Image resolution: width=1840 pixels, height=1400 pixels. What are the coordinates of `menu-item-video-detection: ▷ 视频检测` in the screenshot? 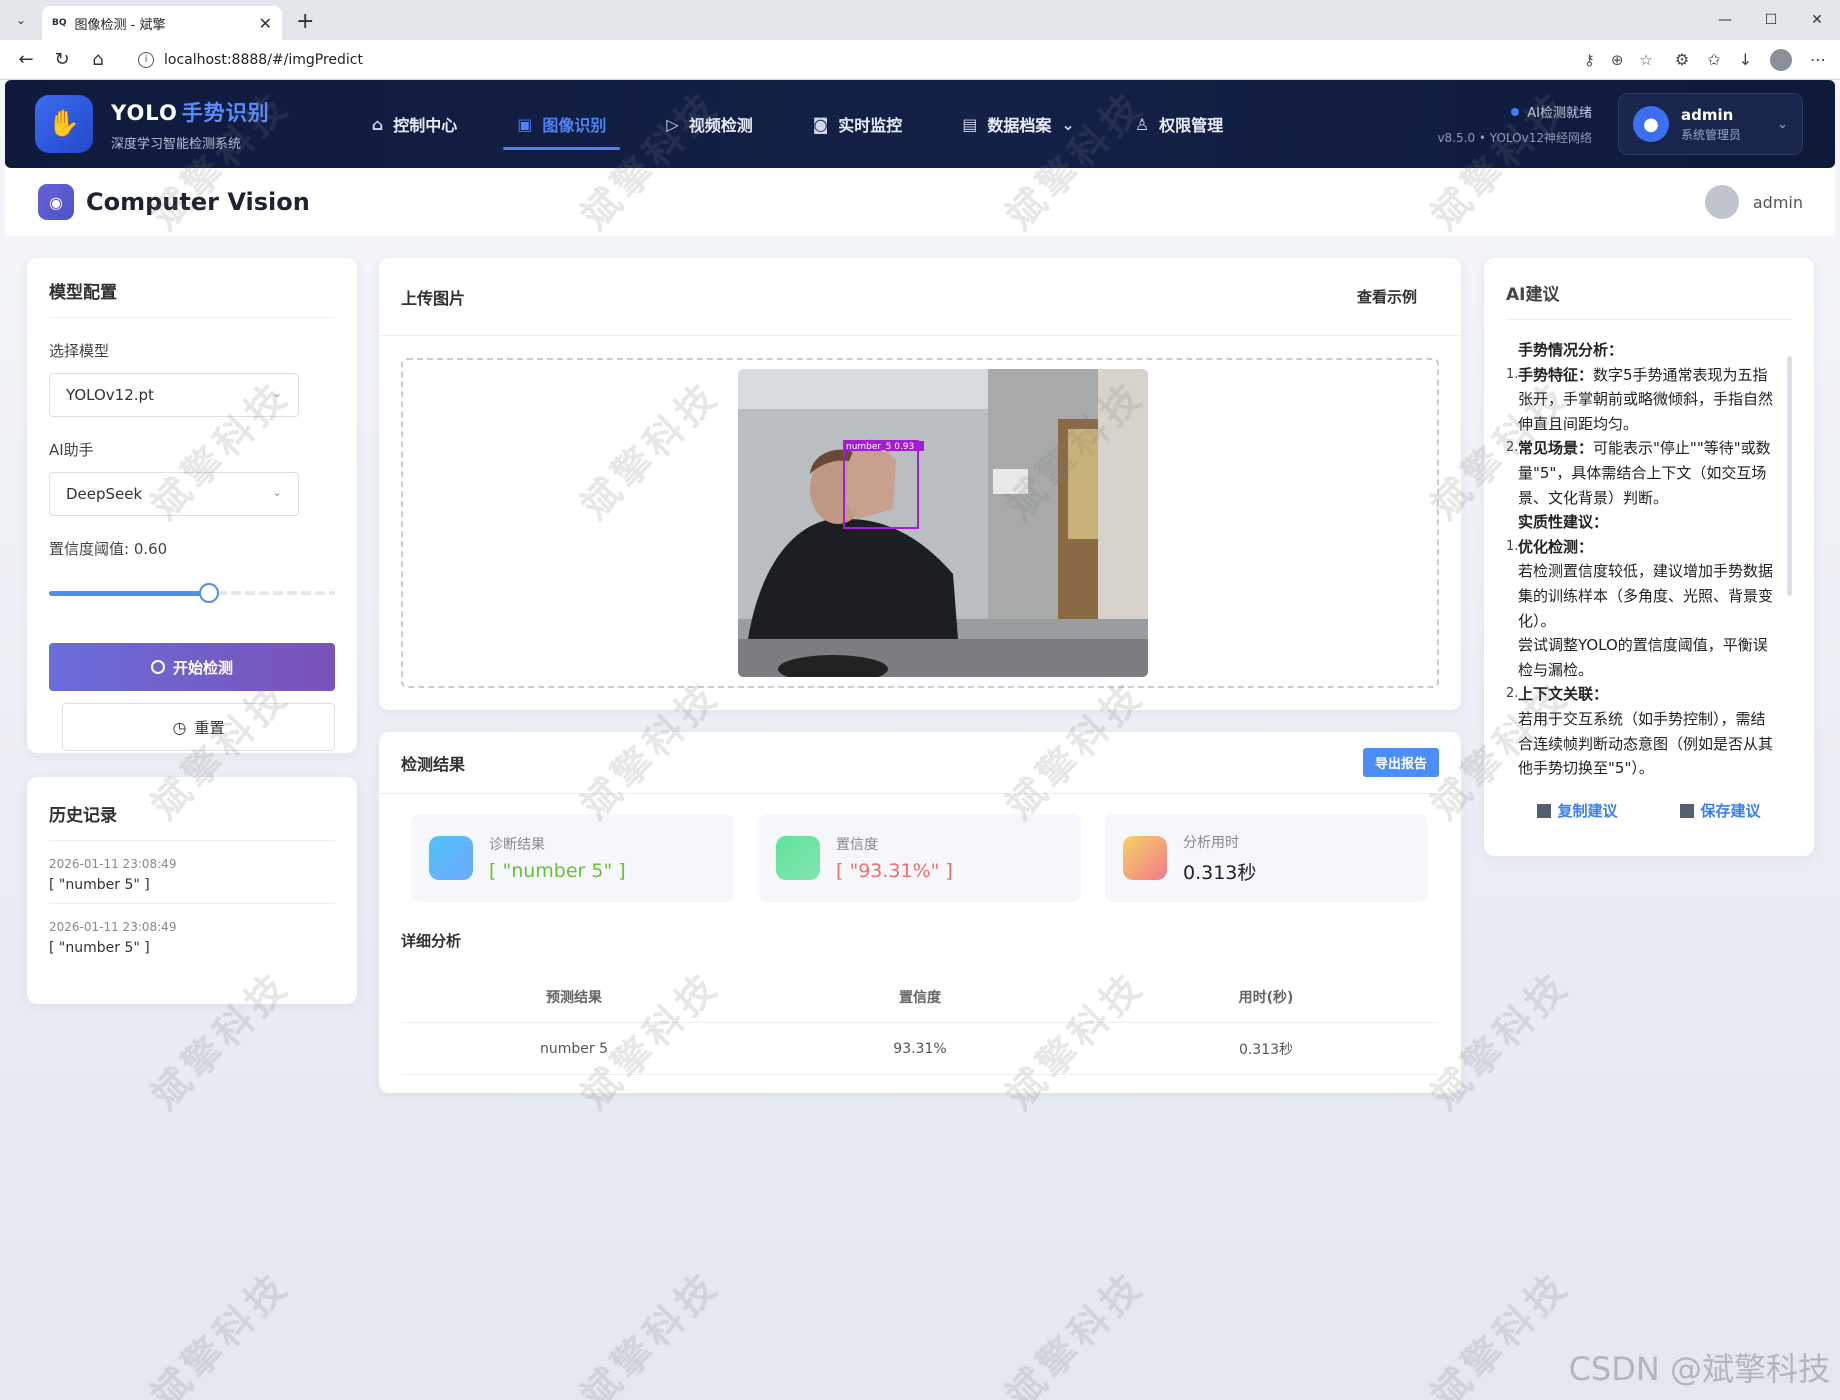 It's located at (709, 124).